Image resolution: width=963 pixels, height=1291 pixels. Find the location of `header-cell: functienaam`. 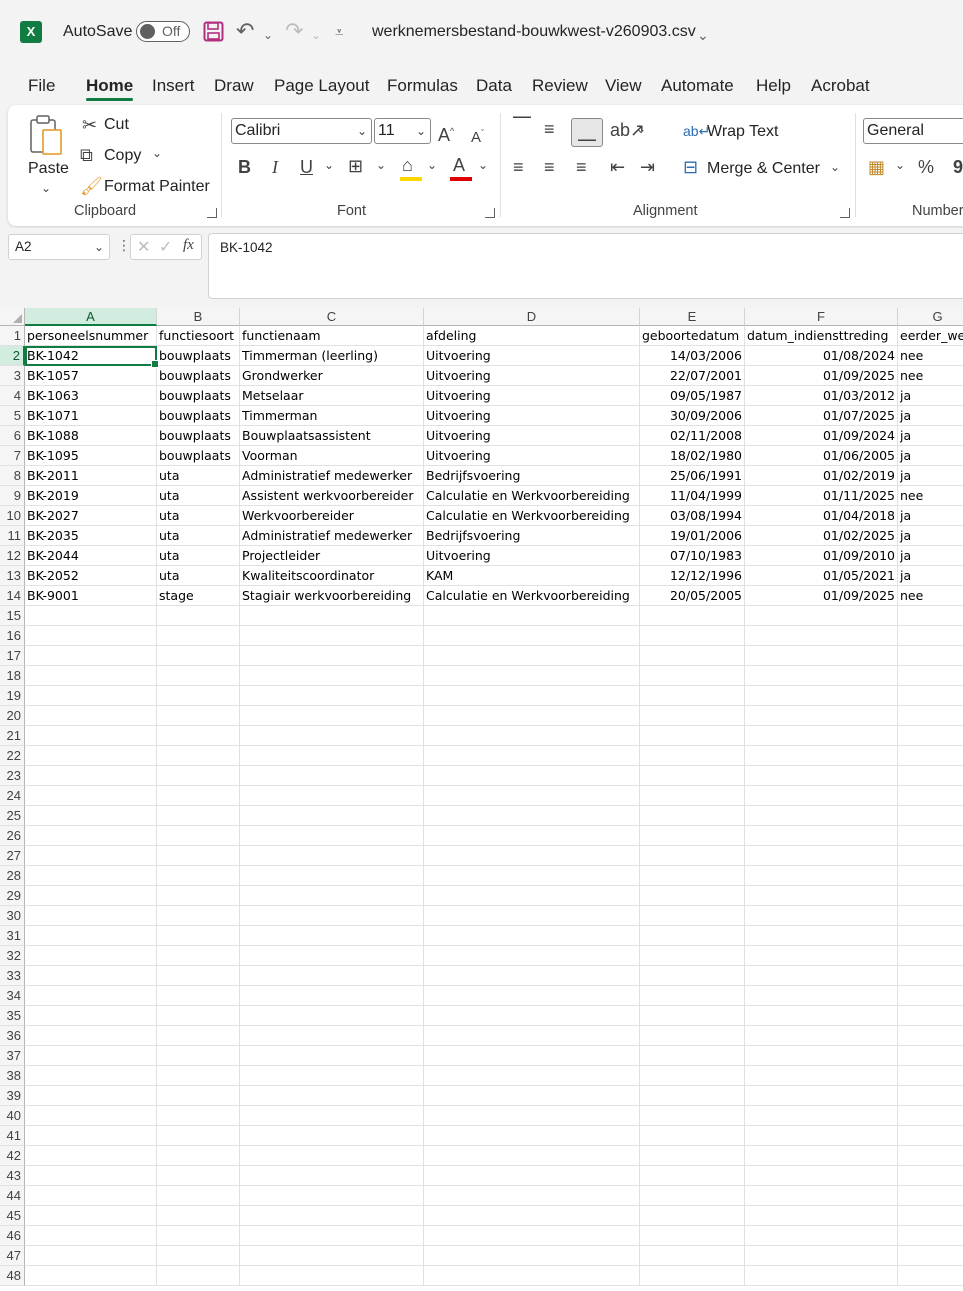

header-cell: functienaam is located at coordinates (332, 336).